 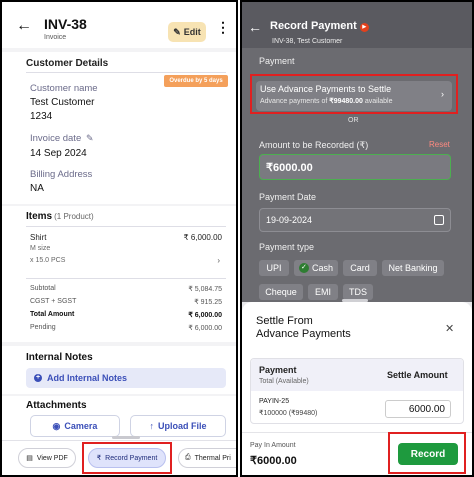 What do you see at coordinates (127, 458) in the screenshot?
I see `record-payment-button: ₹ Record Payment` at bounding box center [127, 458].